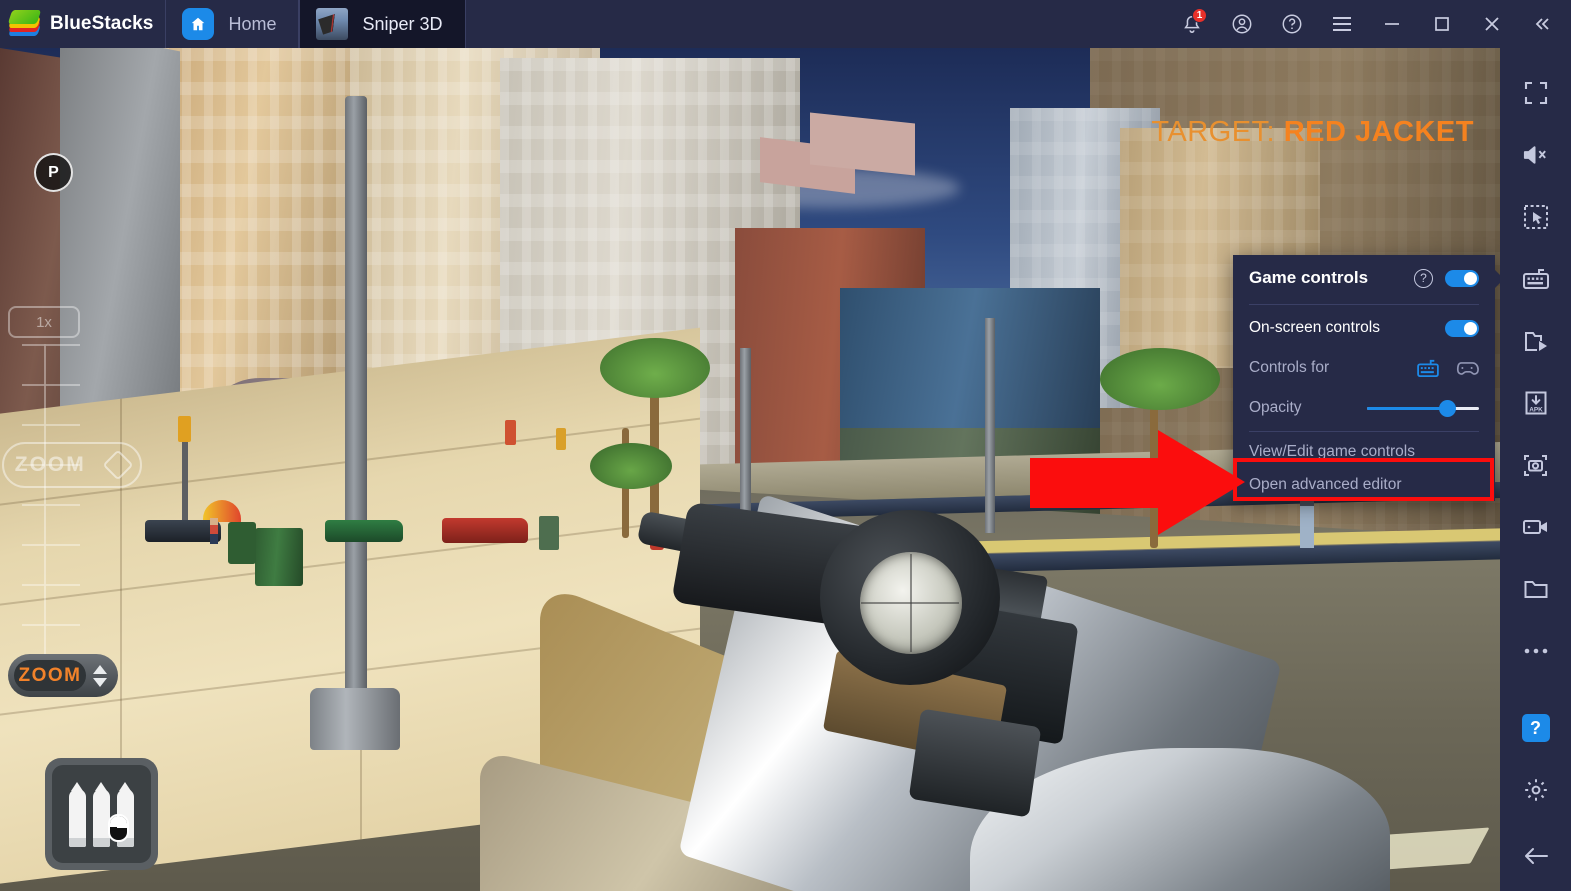 The width and height of the screenshot is (1571, 891). I want to click on app-thumbnail-icon, so click(332, 24).